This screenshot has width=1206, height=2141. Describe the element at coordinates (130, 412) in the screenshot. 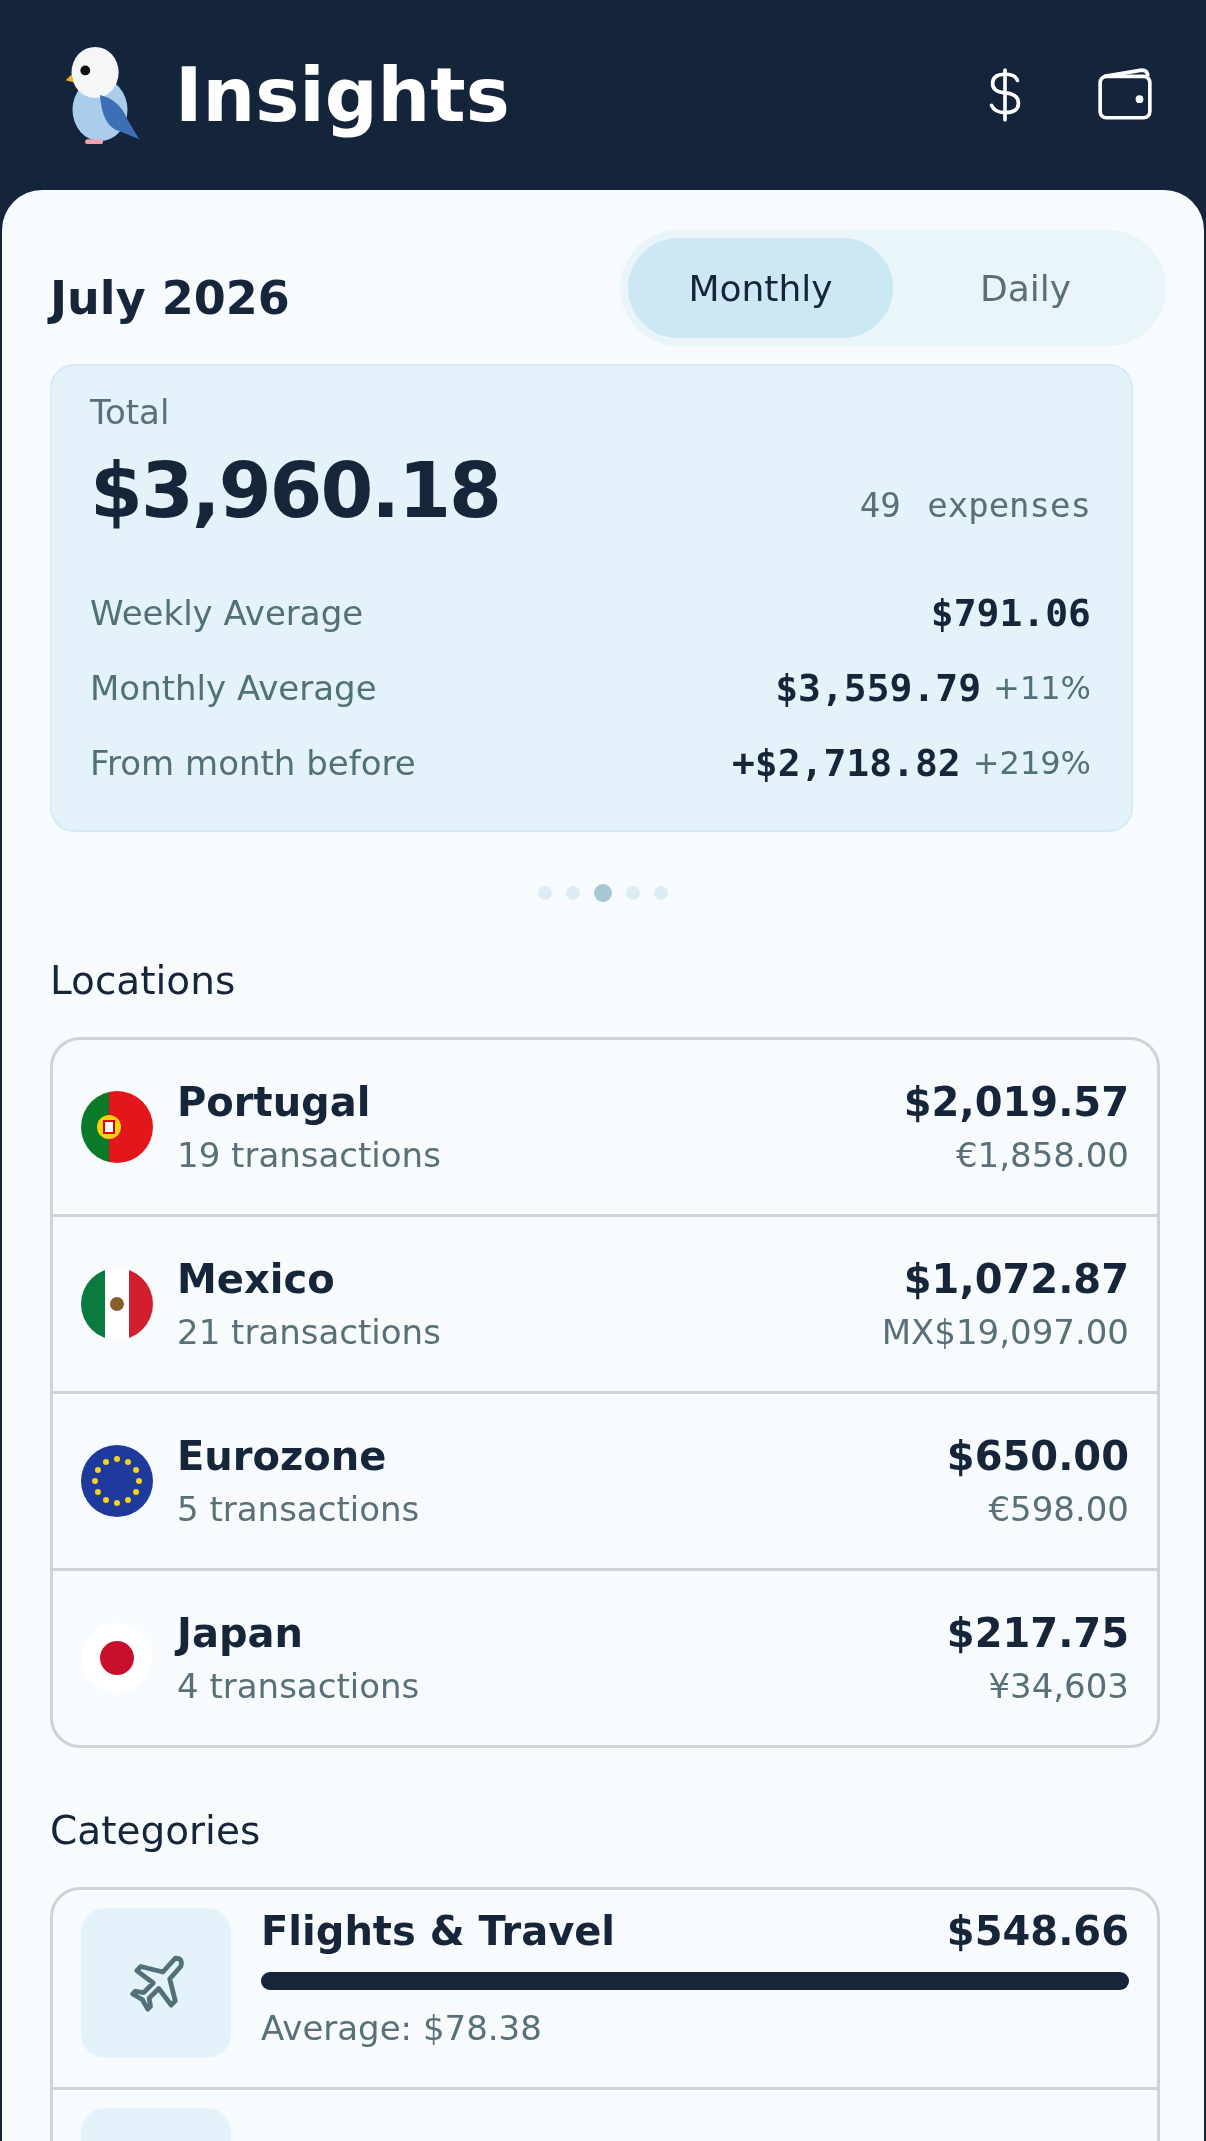

I see `total-label: Total` at that location.